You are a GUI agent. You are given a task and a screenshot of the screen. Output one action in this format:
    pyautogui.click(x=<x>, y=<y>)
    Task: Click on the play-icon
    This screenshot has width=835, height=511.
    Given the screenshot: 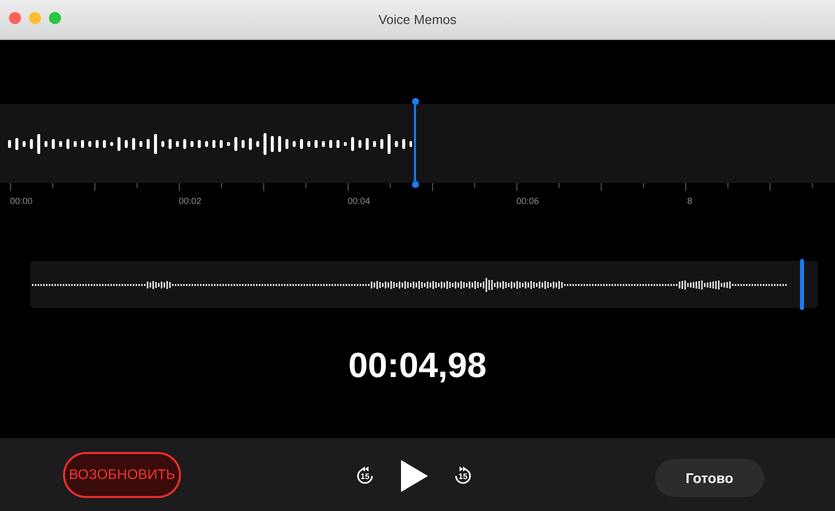 What is the action you would take?
    pyautogui.click(x=414, y=476)
    